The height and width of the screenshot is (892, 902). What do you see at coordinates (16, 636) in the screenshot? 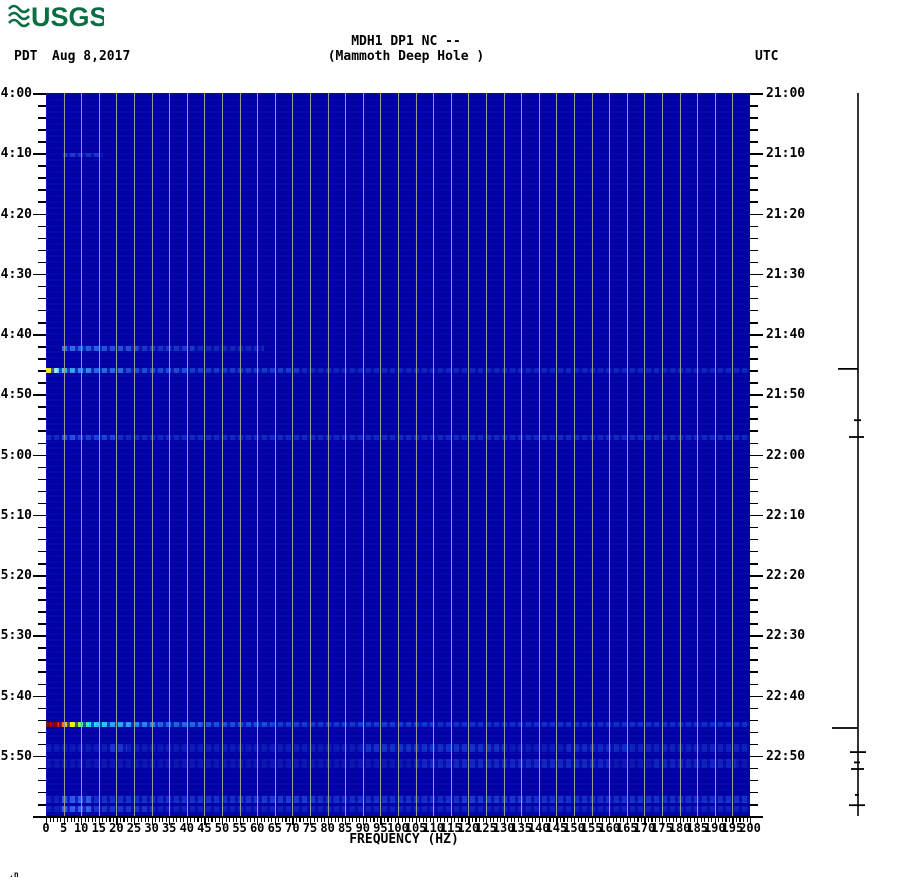
I see `time-label-left: 15:30` at bounding box center [16, 636].